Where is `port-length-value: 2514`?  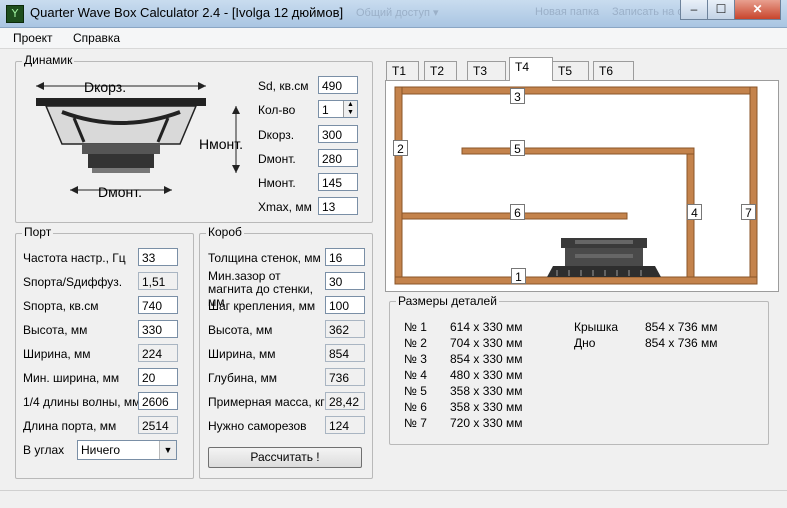
port-length-value: 2514 is located at coordinates (158, 425).